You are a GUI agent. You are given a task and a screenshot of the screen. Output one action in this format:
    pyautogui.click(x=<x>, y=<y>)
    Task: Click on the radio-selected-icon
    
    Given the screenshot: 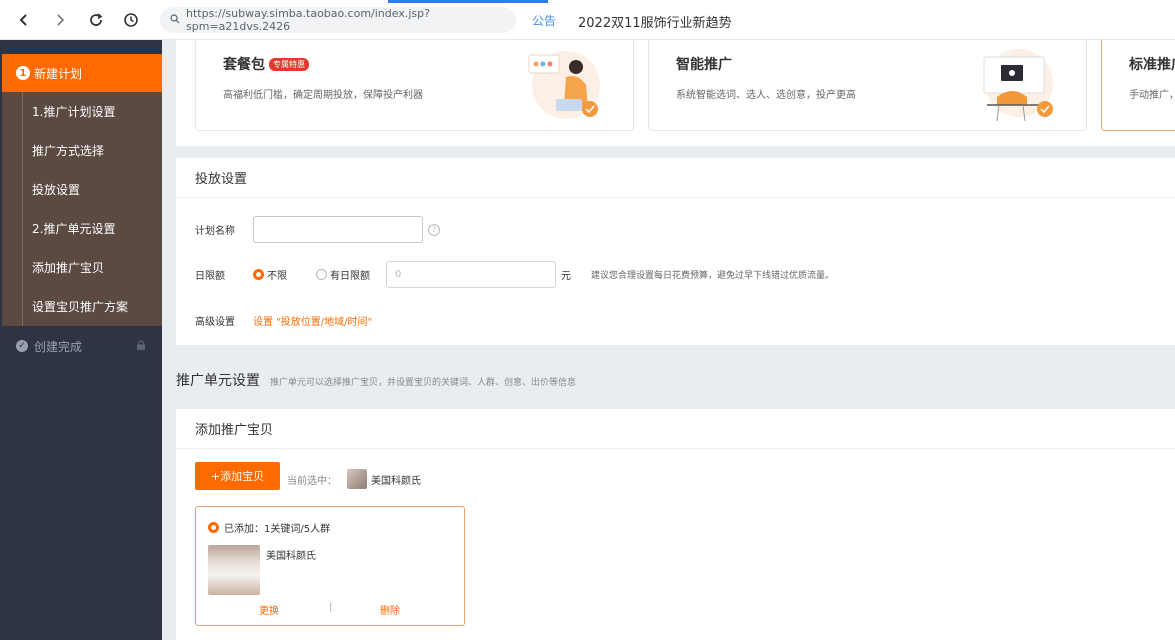 What is the action you would take?
    pyautogui.click(x=258, y=274)
    